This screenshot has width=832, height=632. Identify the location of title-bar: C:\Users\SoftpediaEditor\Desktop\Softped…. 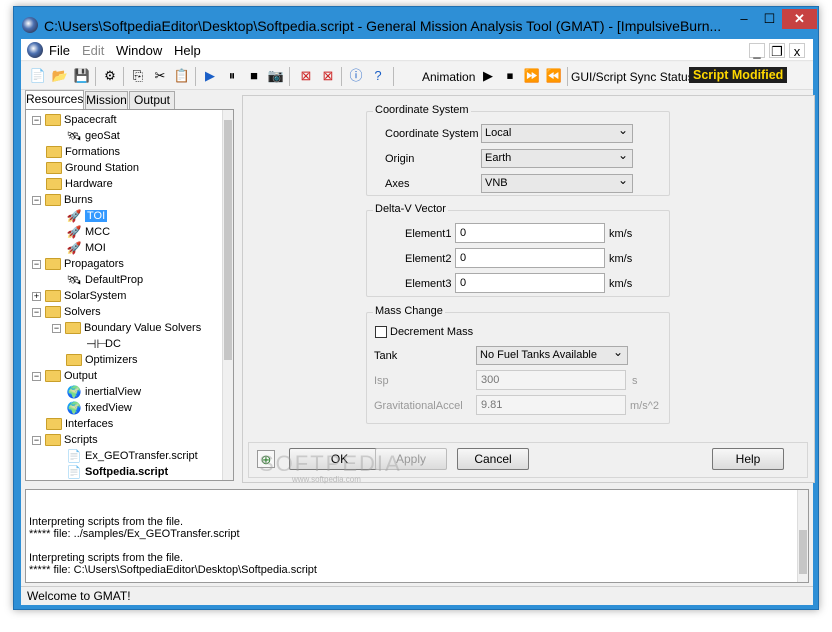
(416, 25).